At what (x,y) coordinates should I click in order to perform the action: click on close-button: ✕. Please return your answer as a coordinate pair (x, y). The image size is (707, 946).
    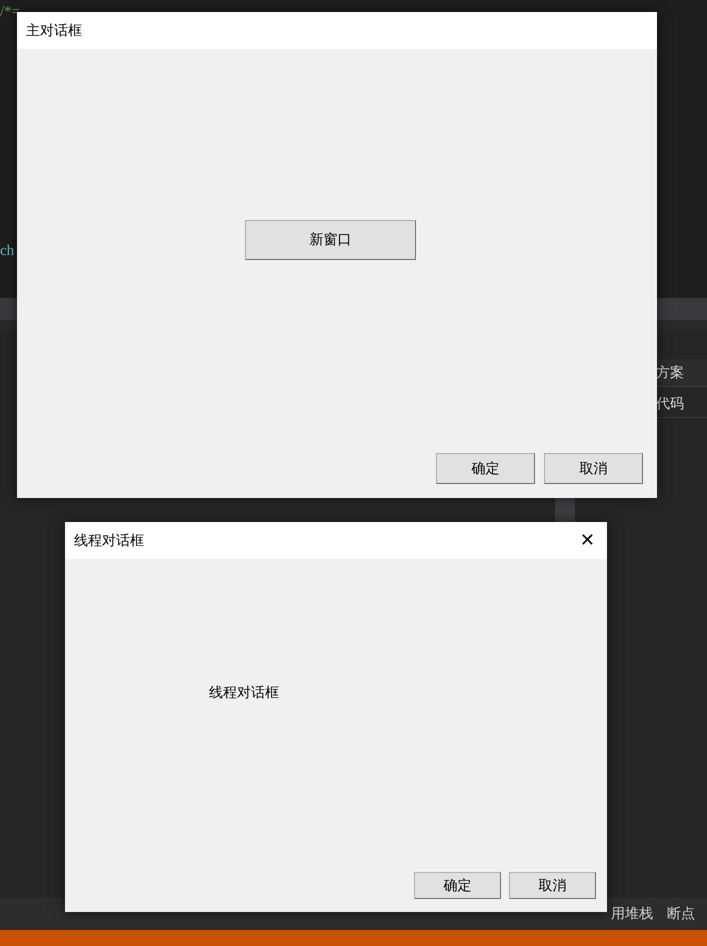
    Looking at the image, I should click on (587, 540).